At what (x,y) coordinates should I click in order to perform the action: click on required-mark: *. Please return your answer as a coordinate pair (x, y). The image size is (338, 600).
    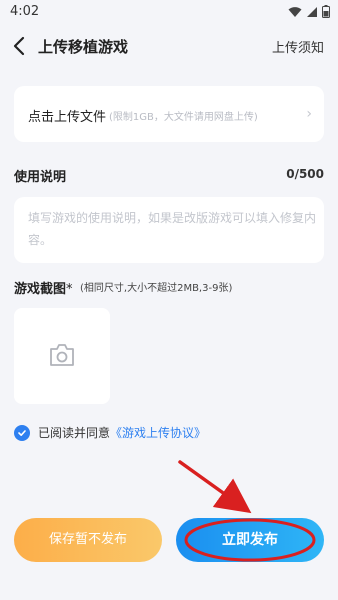
    Looking at the image, I should click on (69, 289).